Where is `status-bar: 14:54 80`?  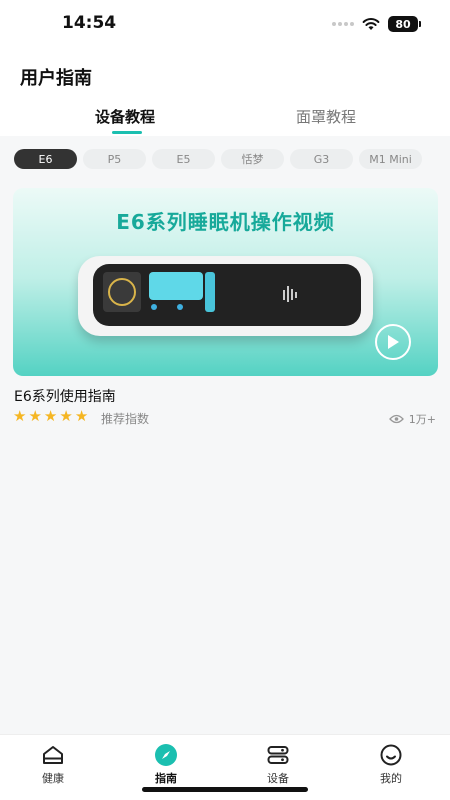 status-bar: 14:54 80 is located at coordinates (225, 24).